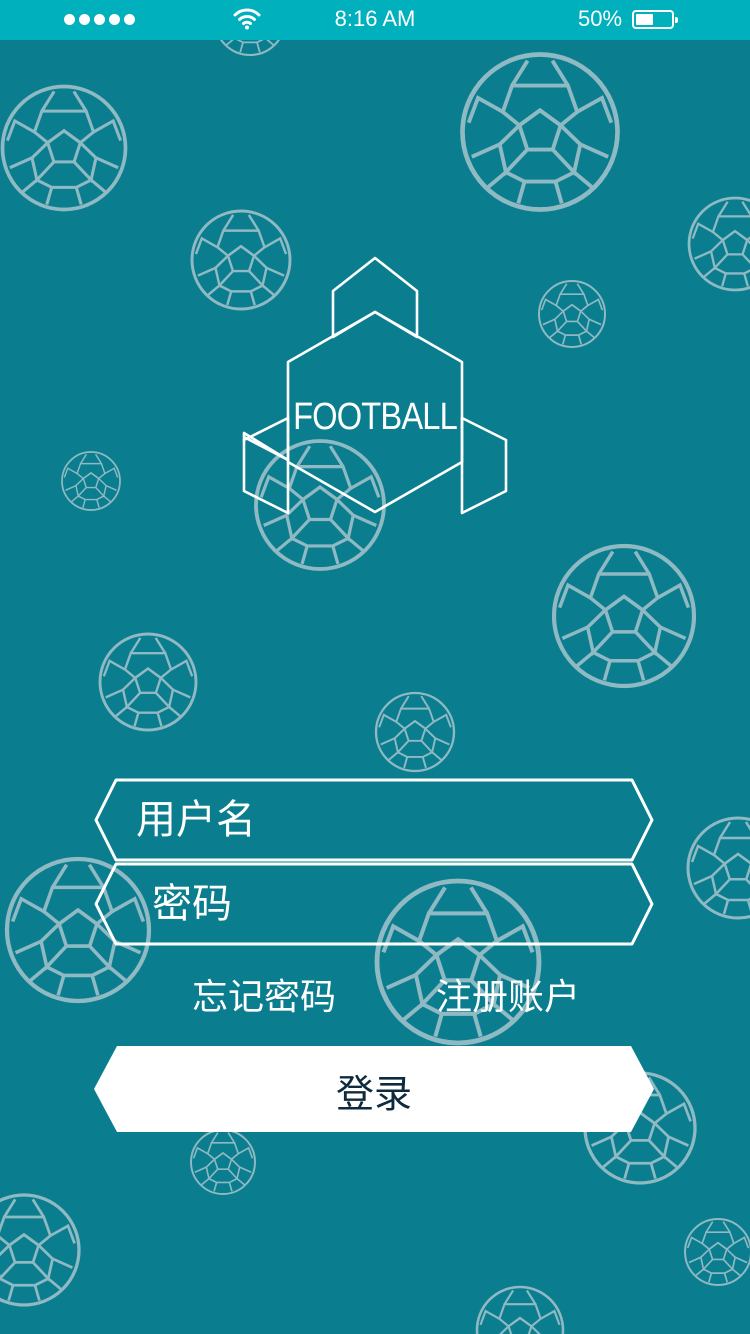  I want to click on username-field, so click(374, 820).